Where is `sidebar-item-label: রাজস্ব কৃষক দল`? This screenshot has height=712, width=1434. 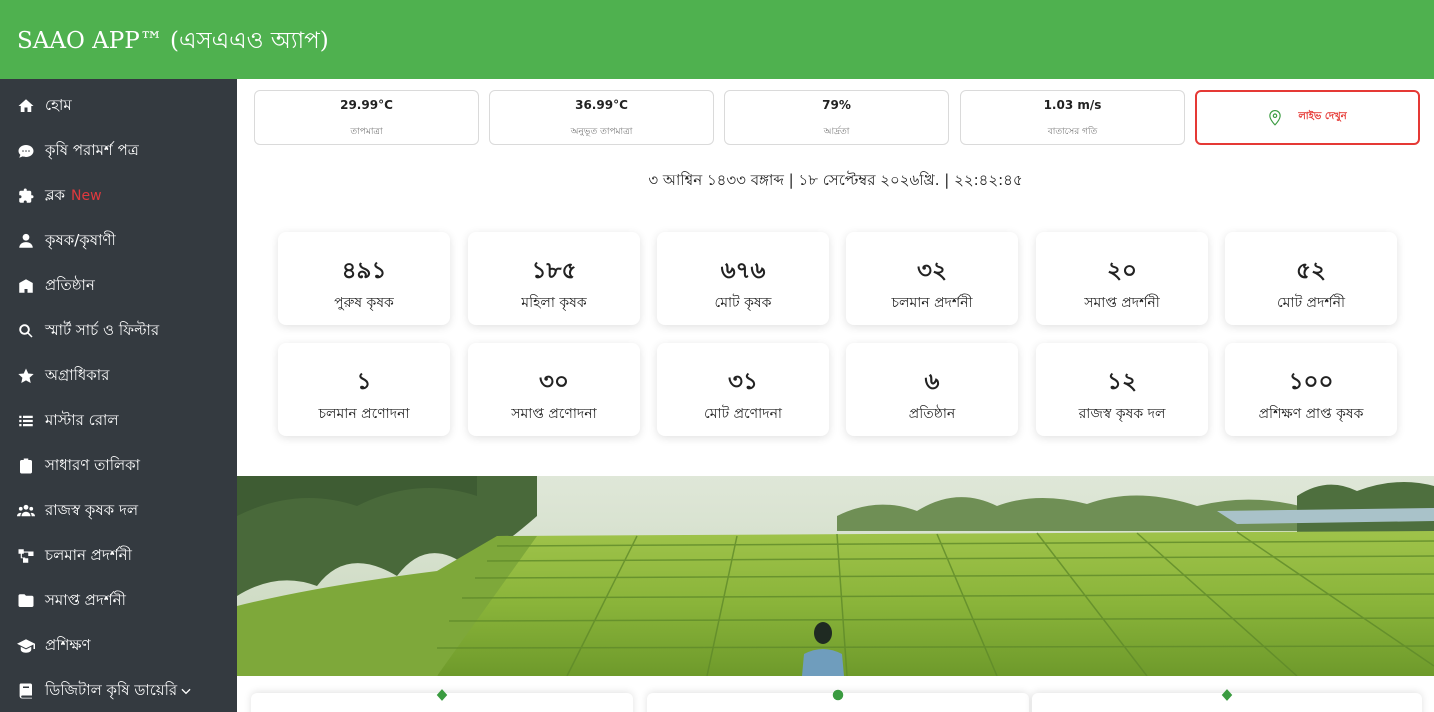 sidebar-item-label: রাজস্ব কৃষক দল is located at coordinates (92, 509).